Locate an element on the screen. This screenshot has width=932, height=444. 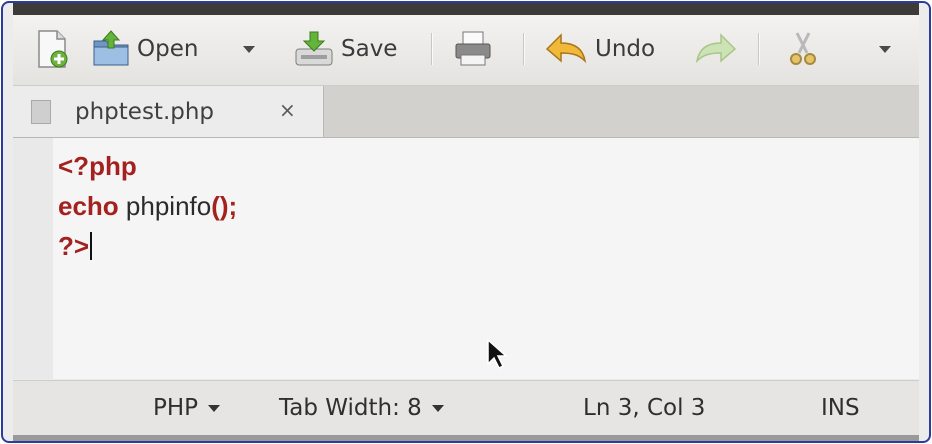
redo-button is located at coordinates (716, 49).